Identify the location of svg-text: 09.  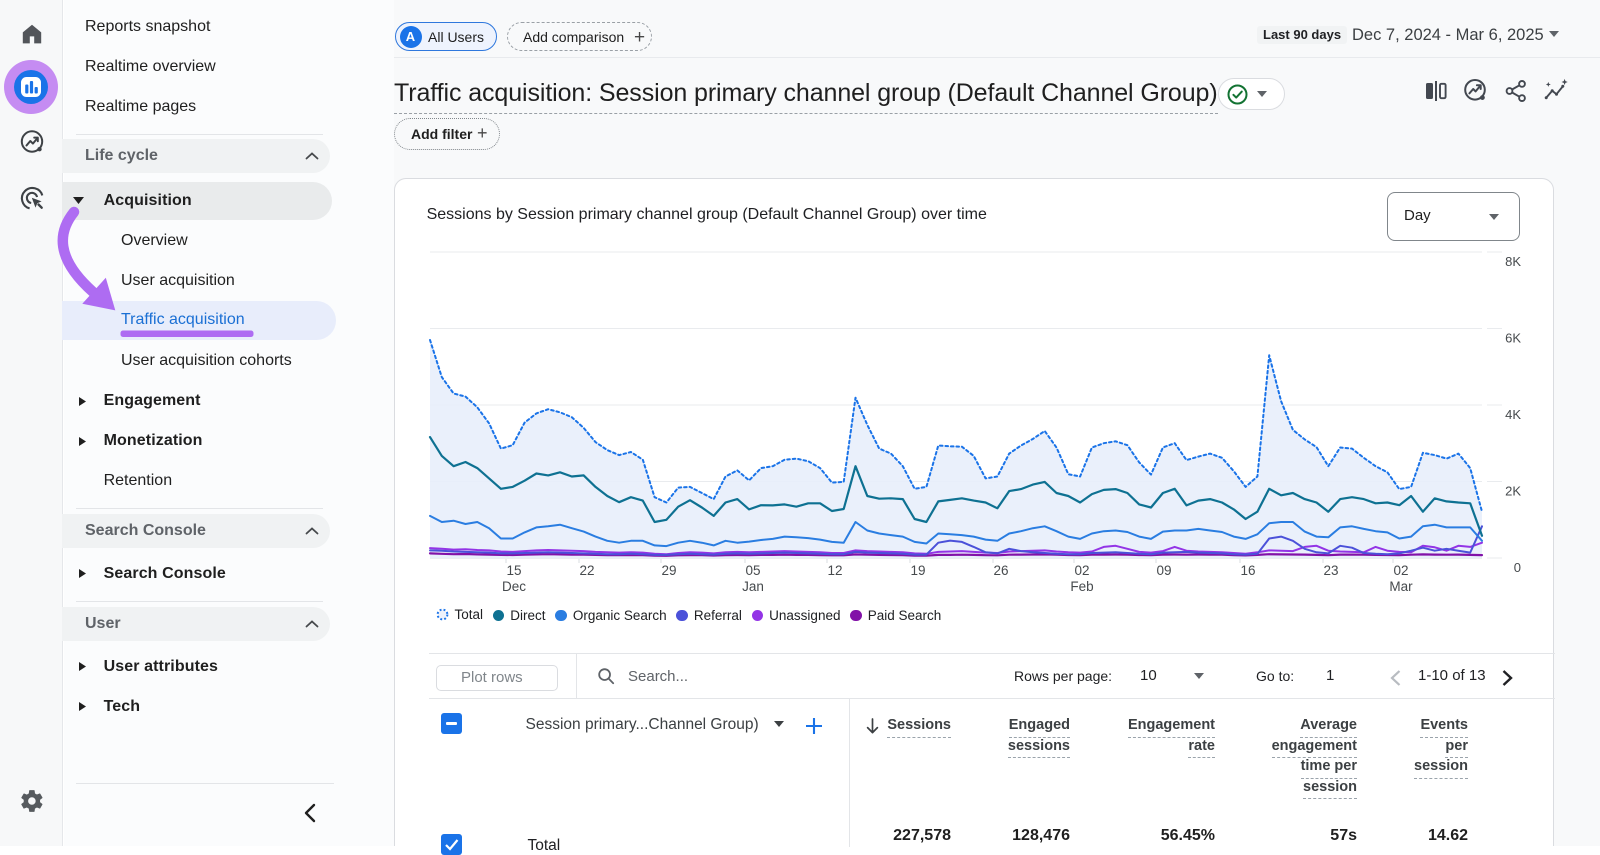
(1163, 570).